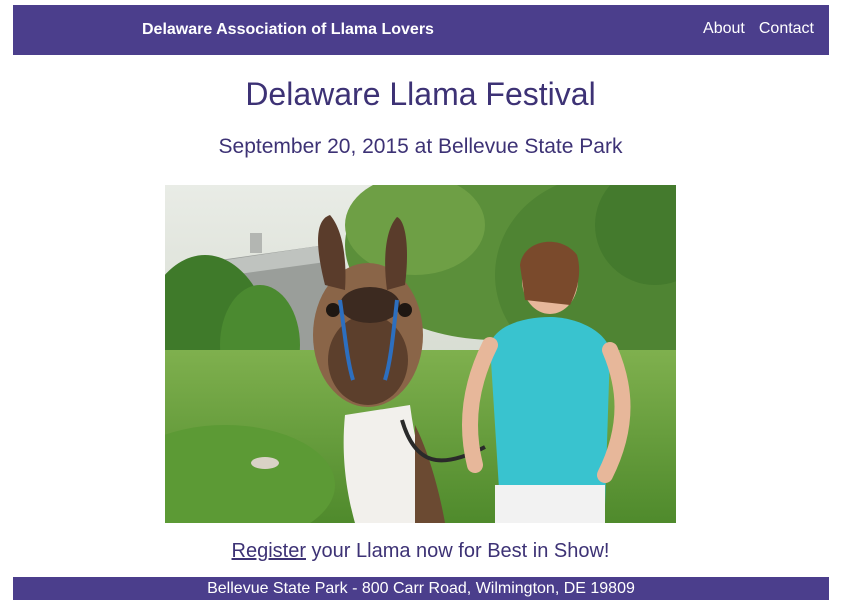  What do you see at coordinates (458, 551) in the screenshot?
I see `register-cta-text: your Llama now for Best in Show!` at bounding box center [458, 551].